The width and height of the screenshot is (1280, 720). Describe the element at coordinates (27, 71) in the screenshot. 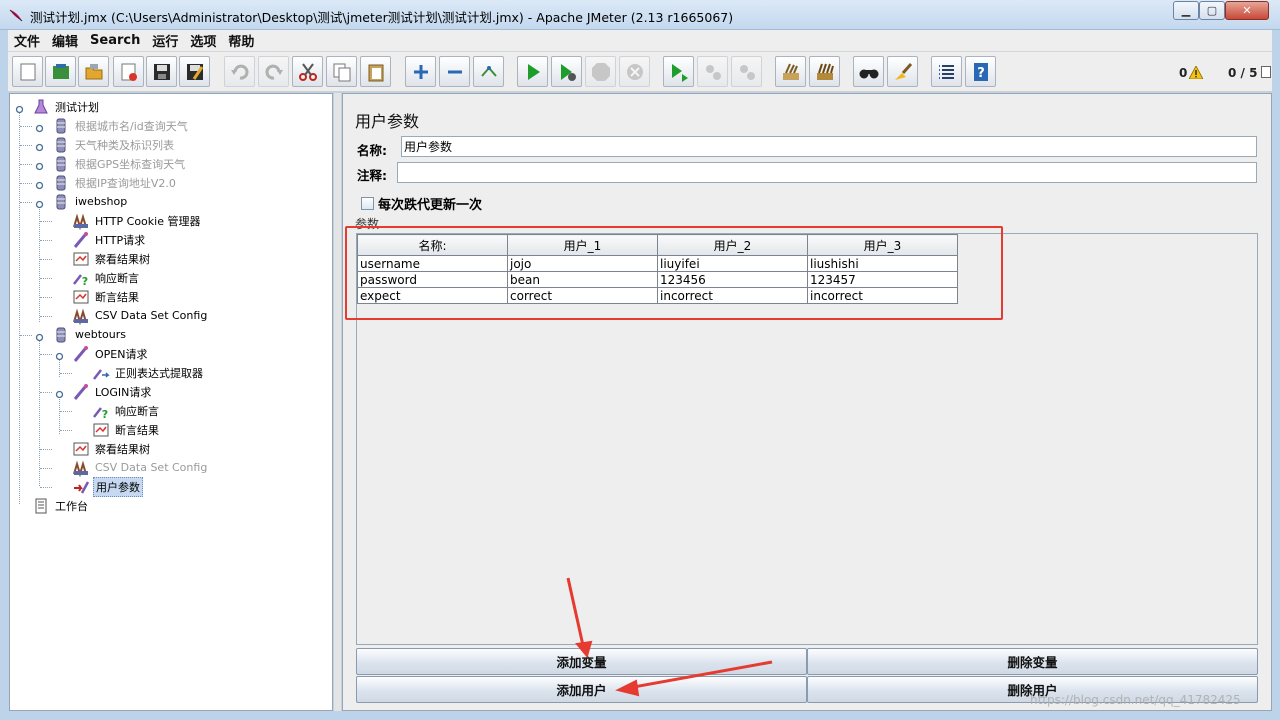

I see `new-button` at that location.